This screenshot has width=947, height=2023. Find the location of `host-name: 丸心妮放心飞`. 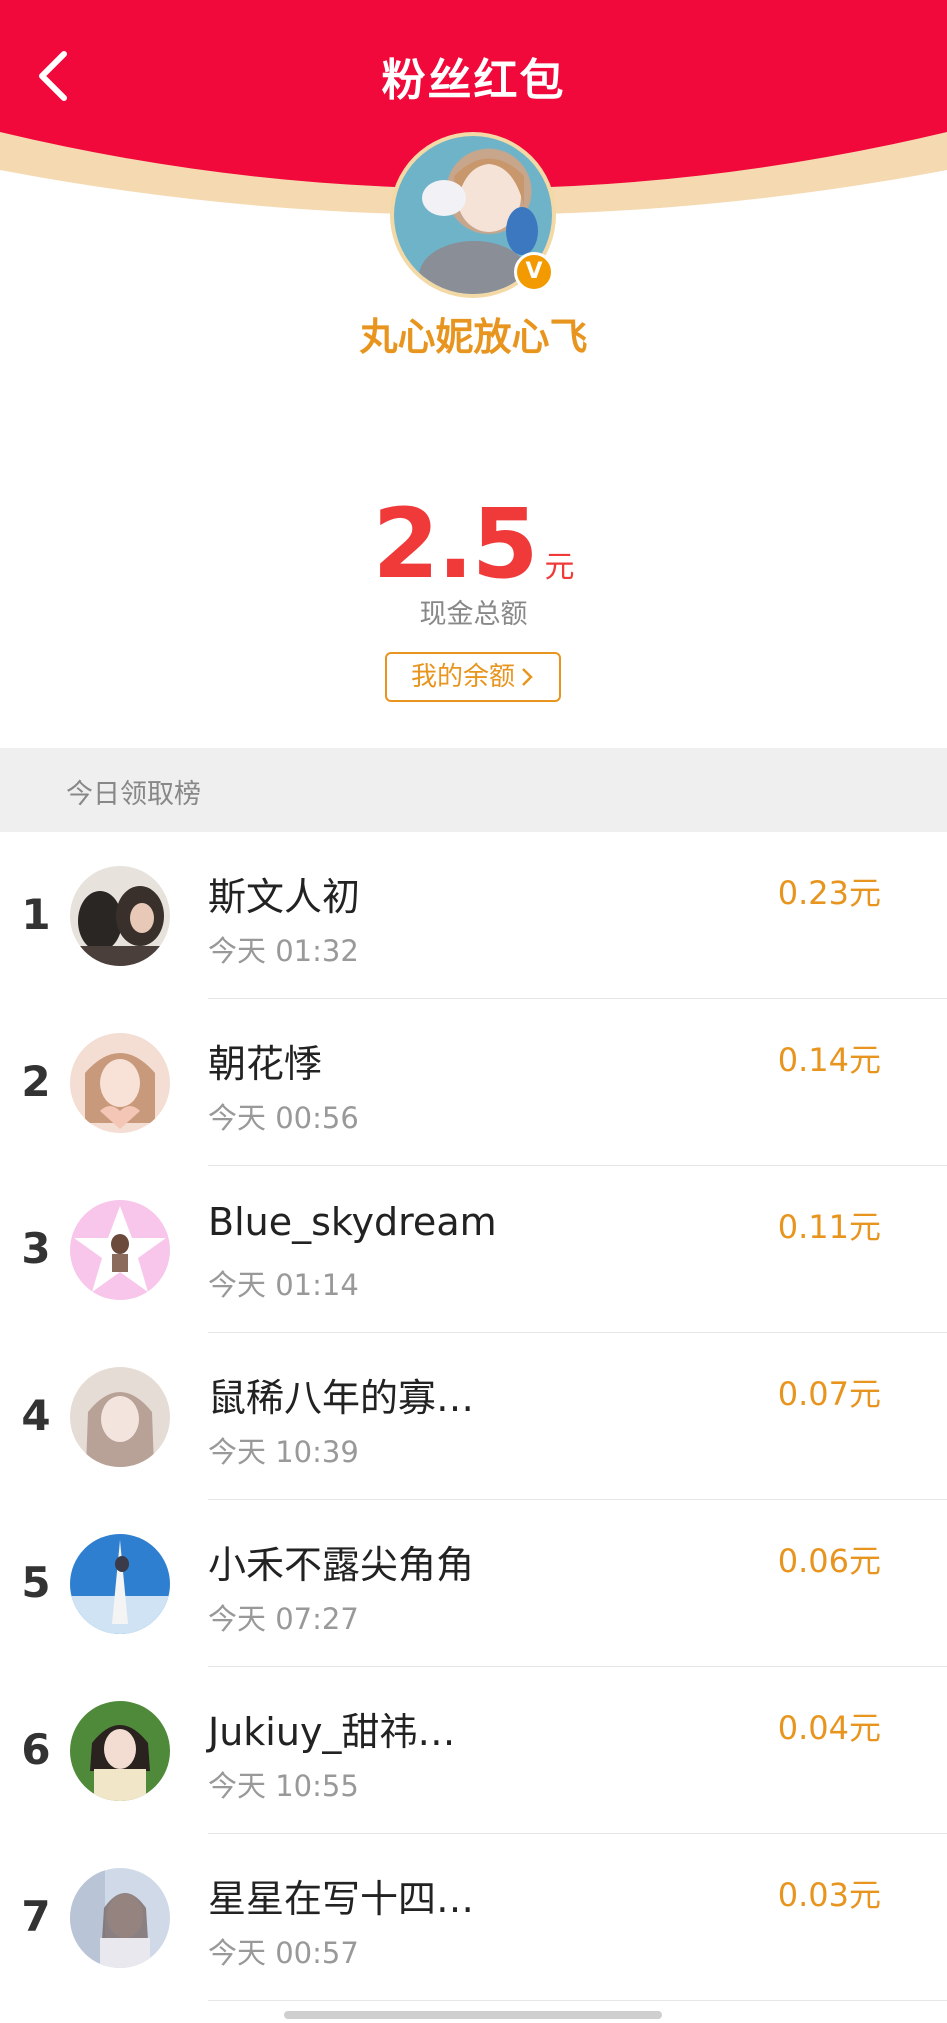

host-name: 丸心妮放心飞 is located at coordinates (473, 337).